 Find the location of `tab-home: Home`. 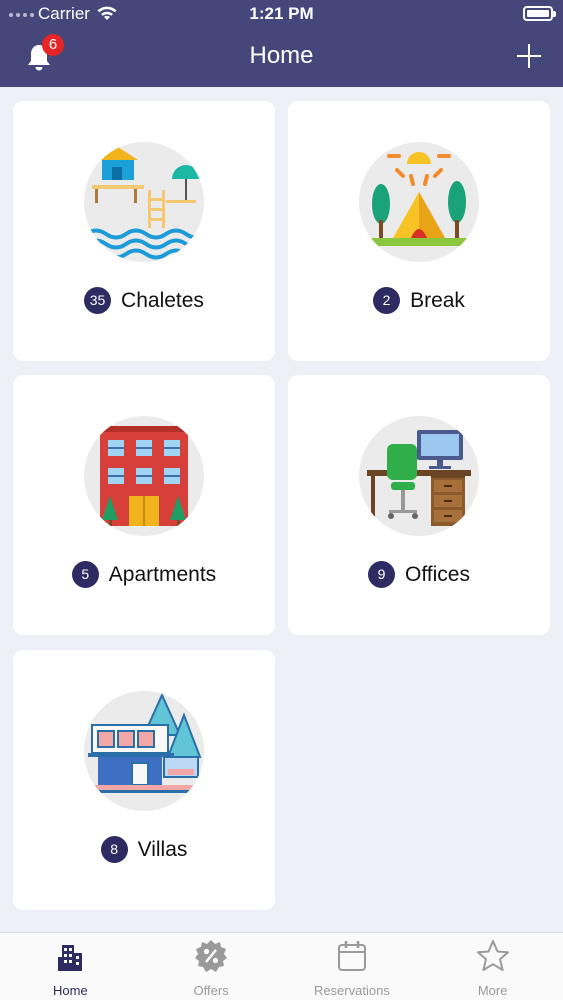

tab-home: Home is located at coordinates (70, 966).